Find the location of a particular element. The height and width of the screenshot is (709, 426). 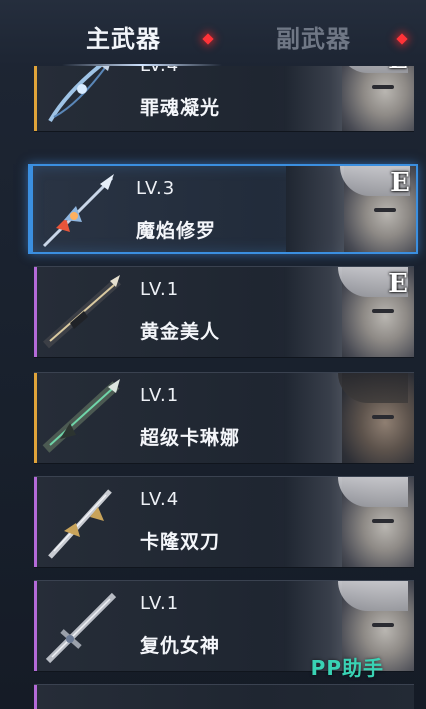

tab-main-weapon-label: 主武器 is located at coordinates (123, 38).